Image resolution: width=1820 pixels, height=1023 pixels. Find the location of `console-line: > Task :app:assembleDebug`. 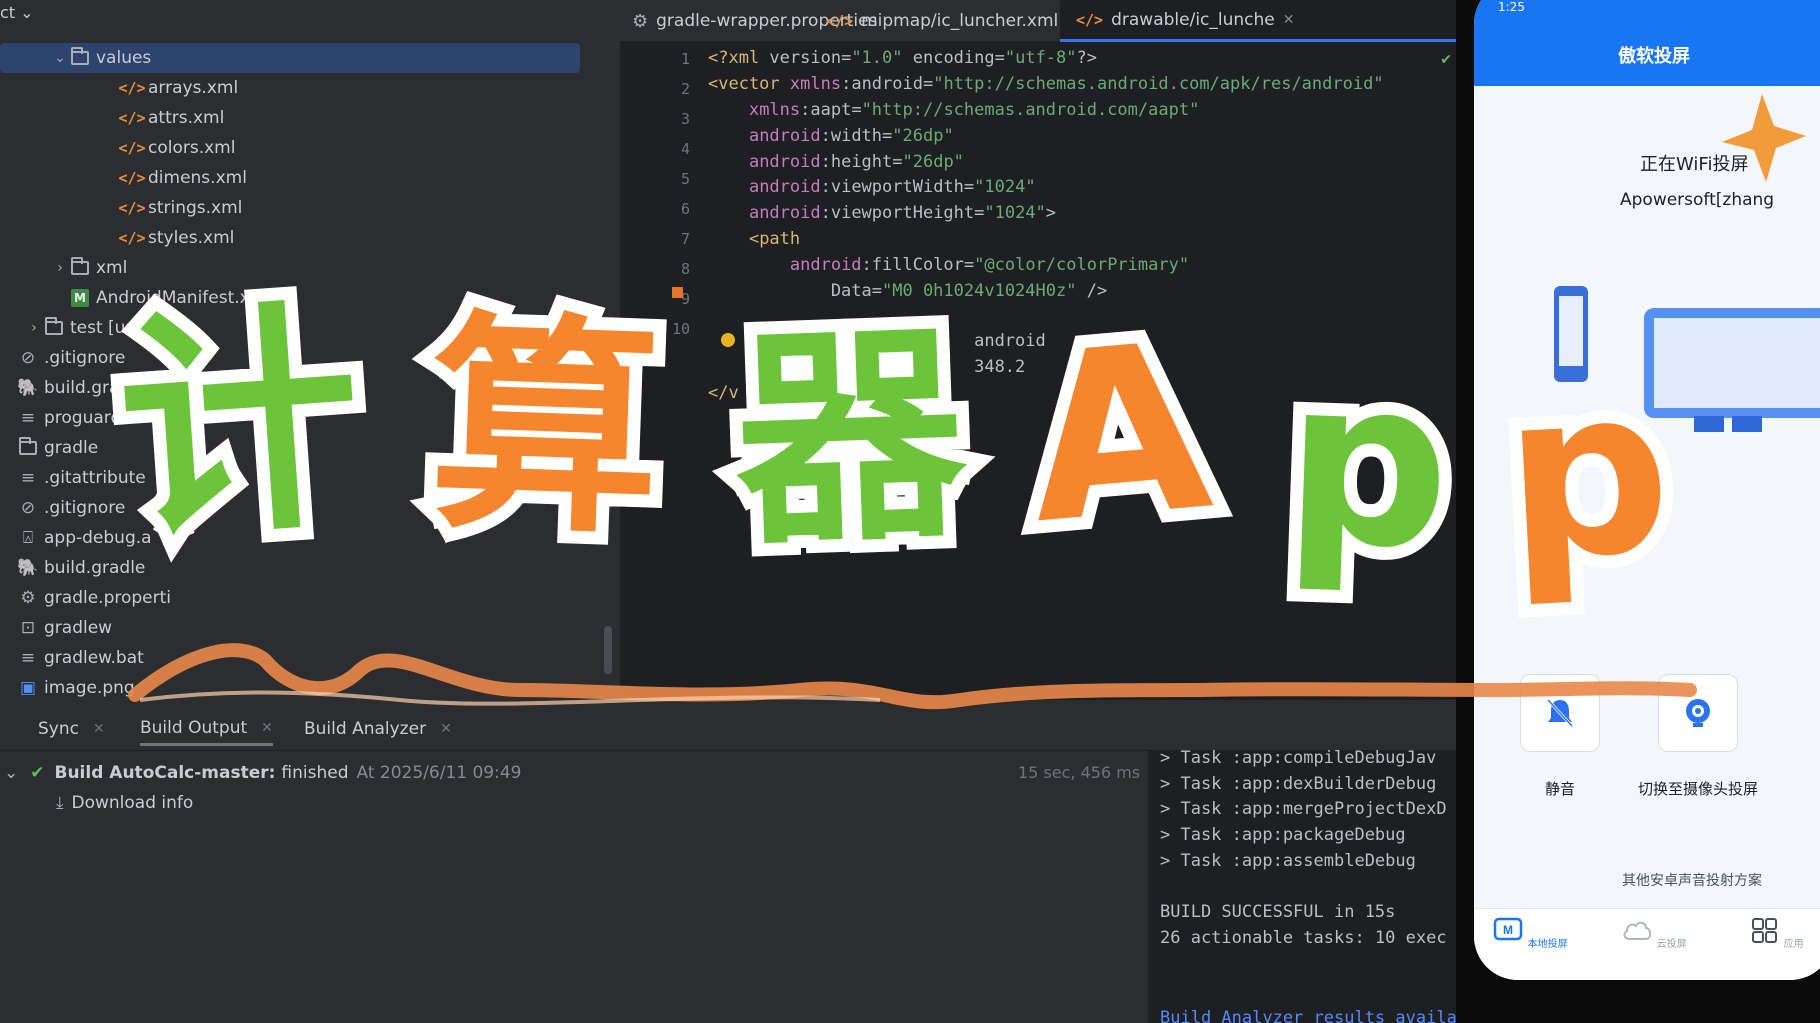

console-line: > Task :app:assembleDebug is located at coordinates (1288, 860).